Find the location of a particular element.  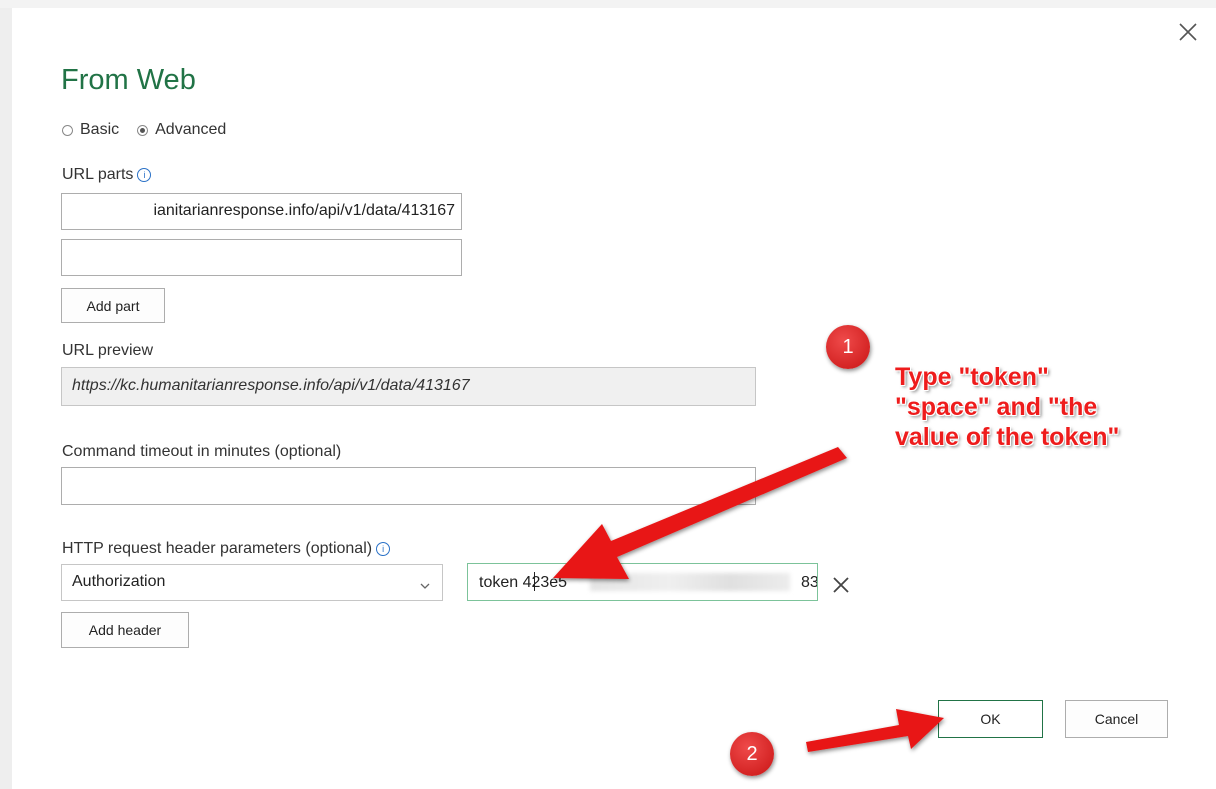

url-parts-label: URL parts i is located at coordinates (107, 175).